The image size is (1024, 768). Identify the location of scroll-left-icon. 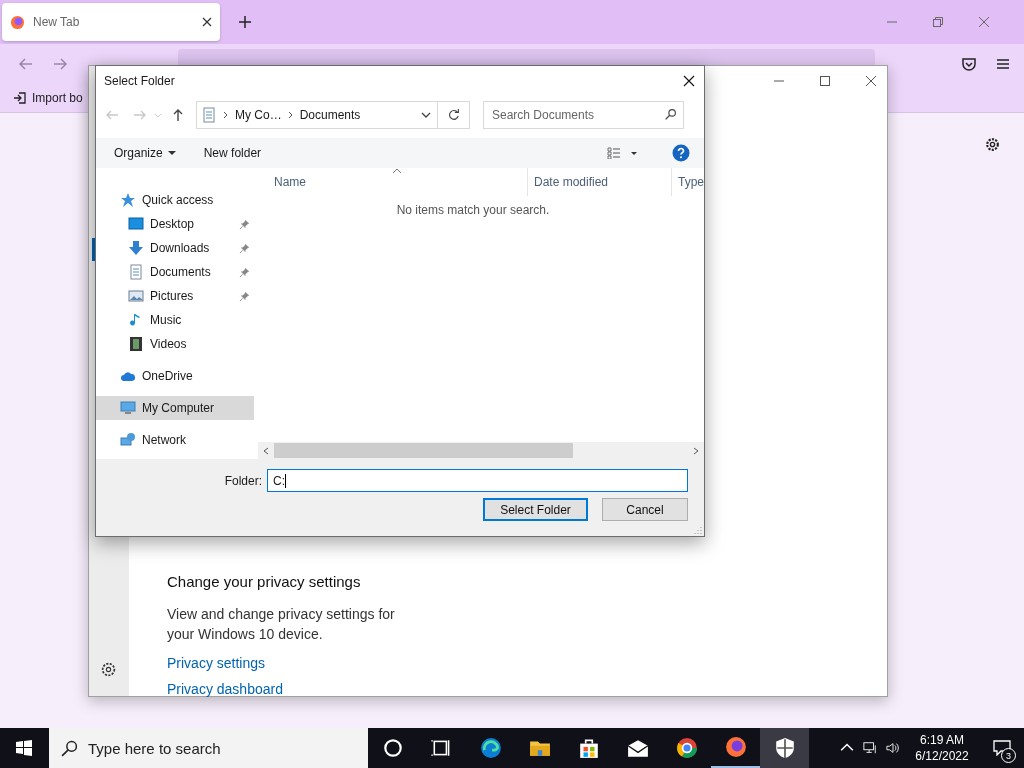
(266, 450).